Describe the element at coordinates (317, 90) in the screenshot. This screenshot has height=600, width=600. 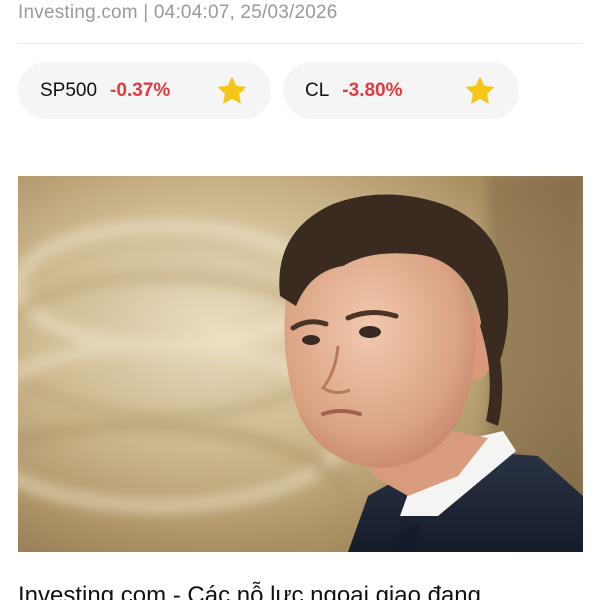
I see `ticker-symbol: CL` at that location.